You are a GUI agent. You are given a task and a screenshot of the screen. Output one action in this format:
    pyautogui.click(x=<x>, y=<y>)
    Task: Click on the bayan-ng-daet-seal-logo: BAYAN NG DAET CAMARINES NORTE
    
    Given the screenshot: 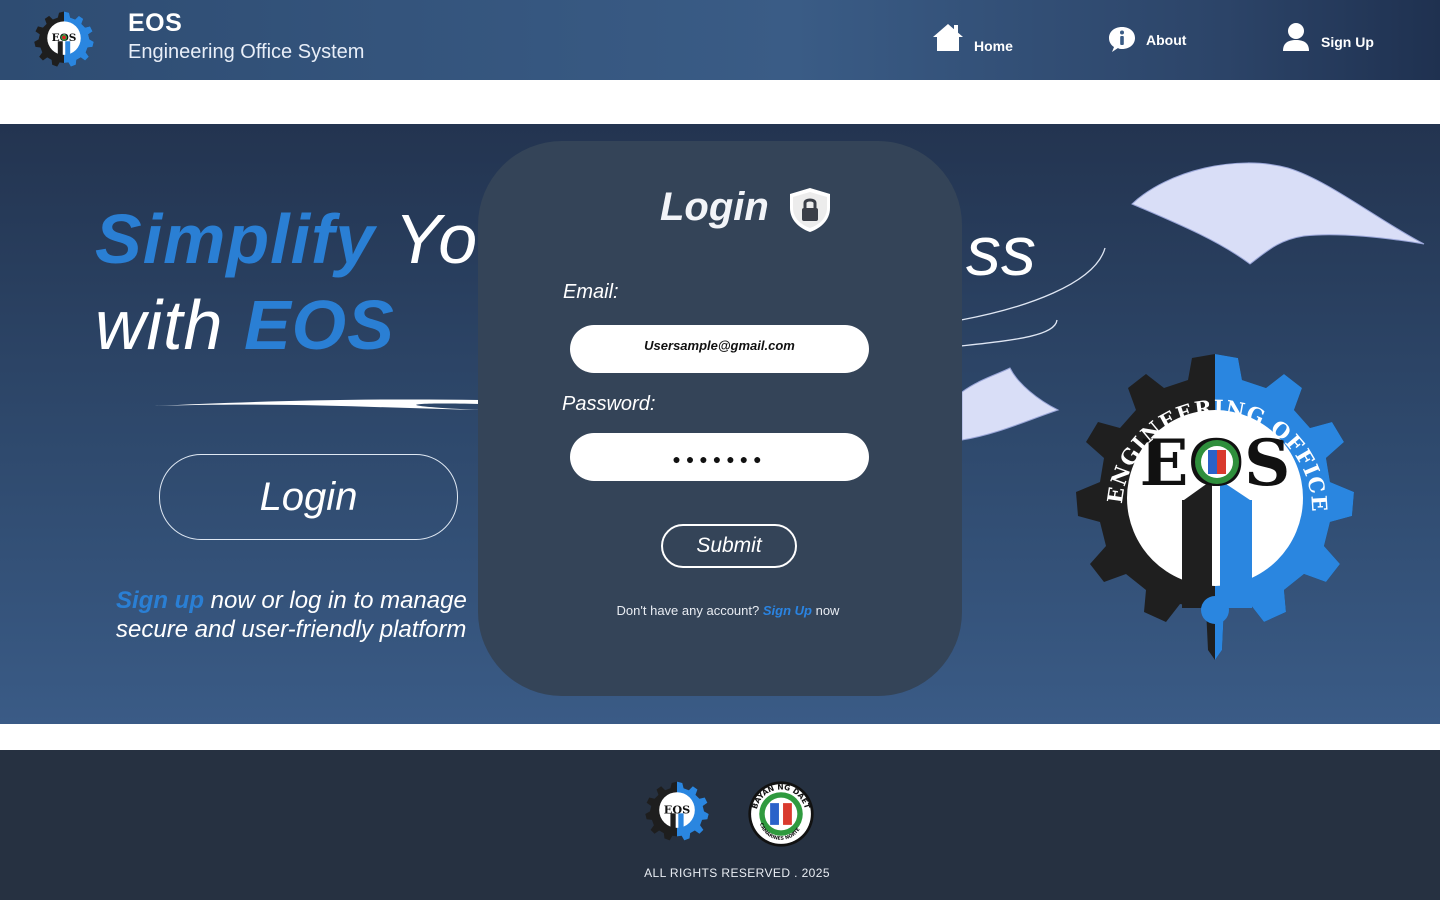 What is the action you would take?
    pyautogui.click(x=781, y=814)
    